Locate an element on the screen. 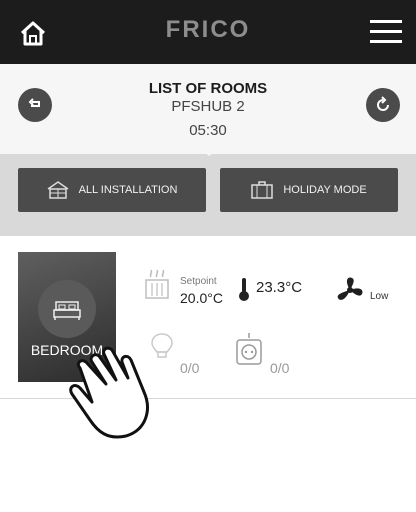 The image size is (416, 512). heater-icon is located at coordinates (157, 286).